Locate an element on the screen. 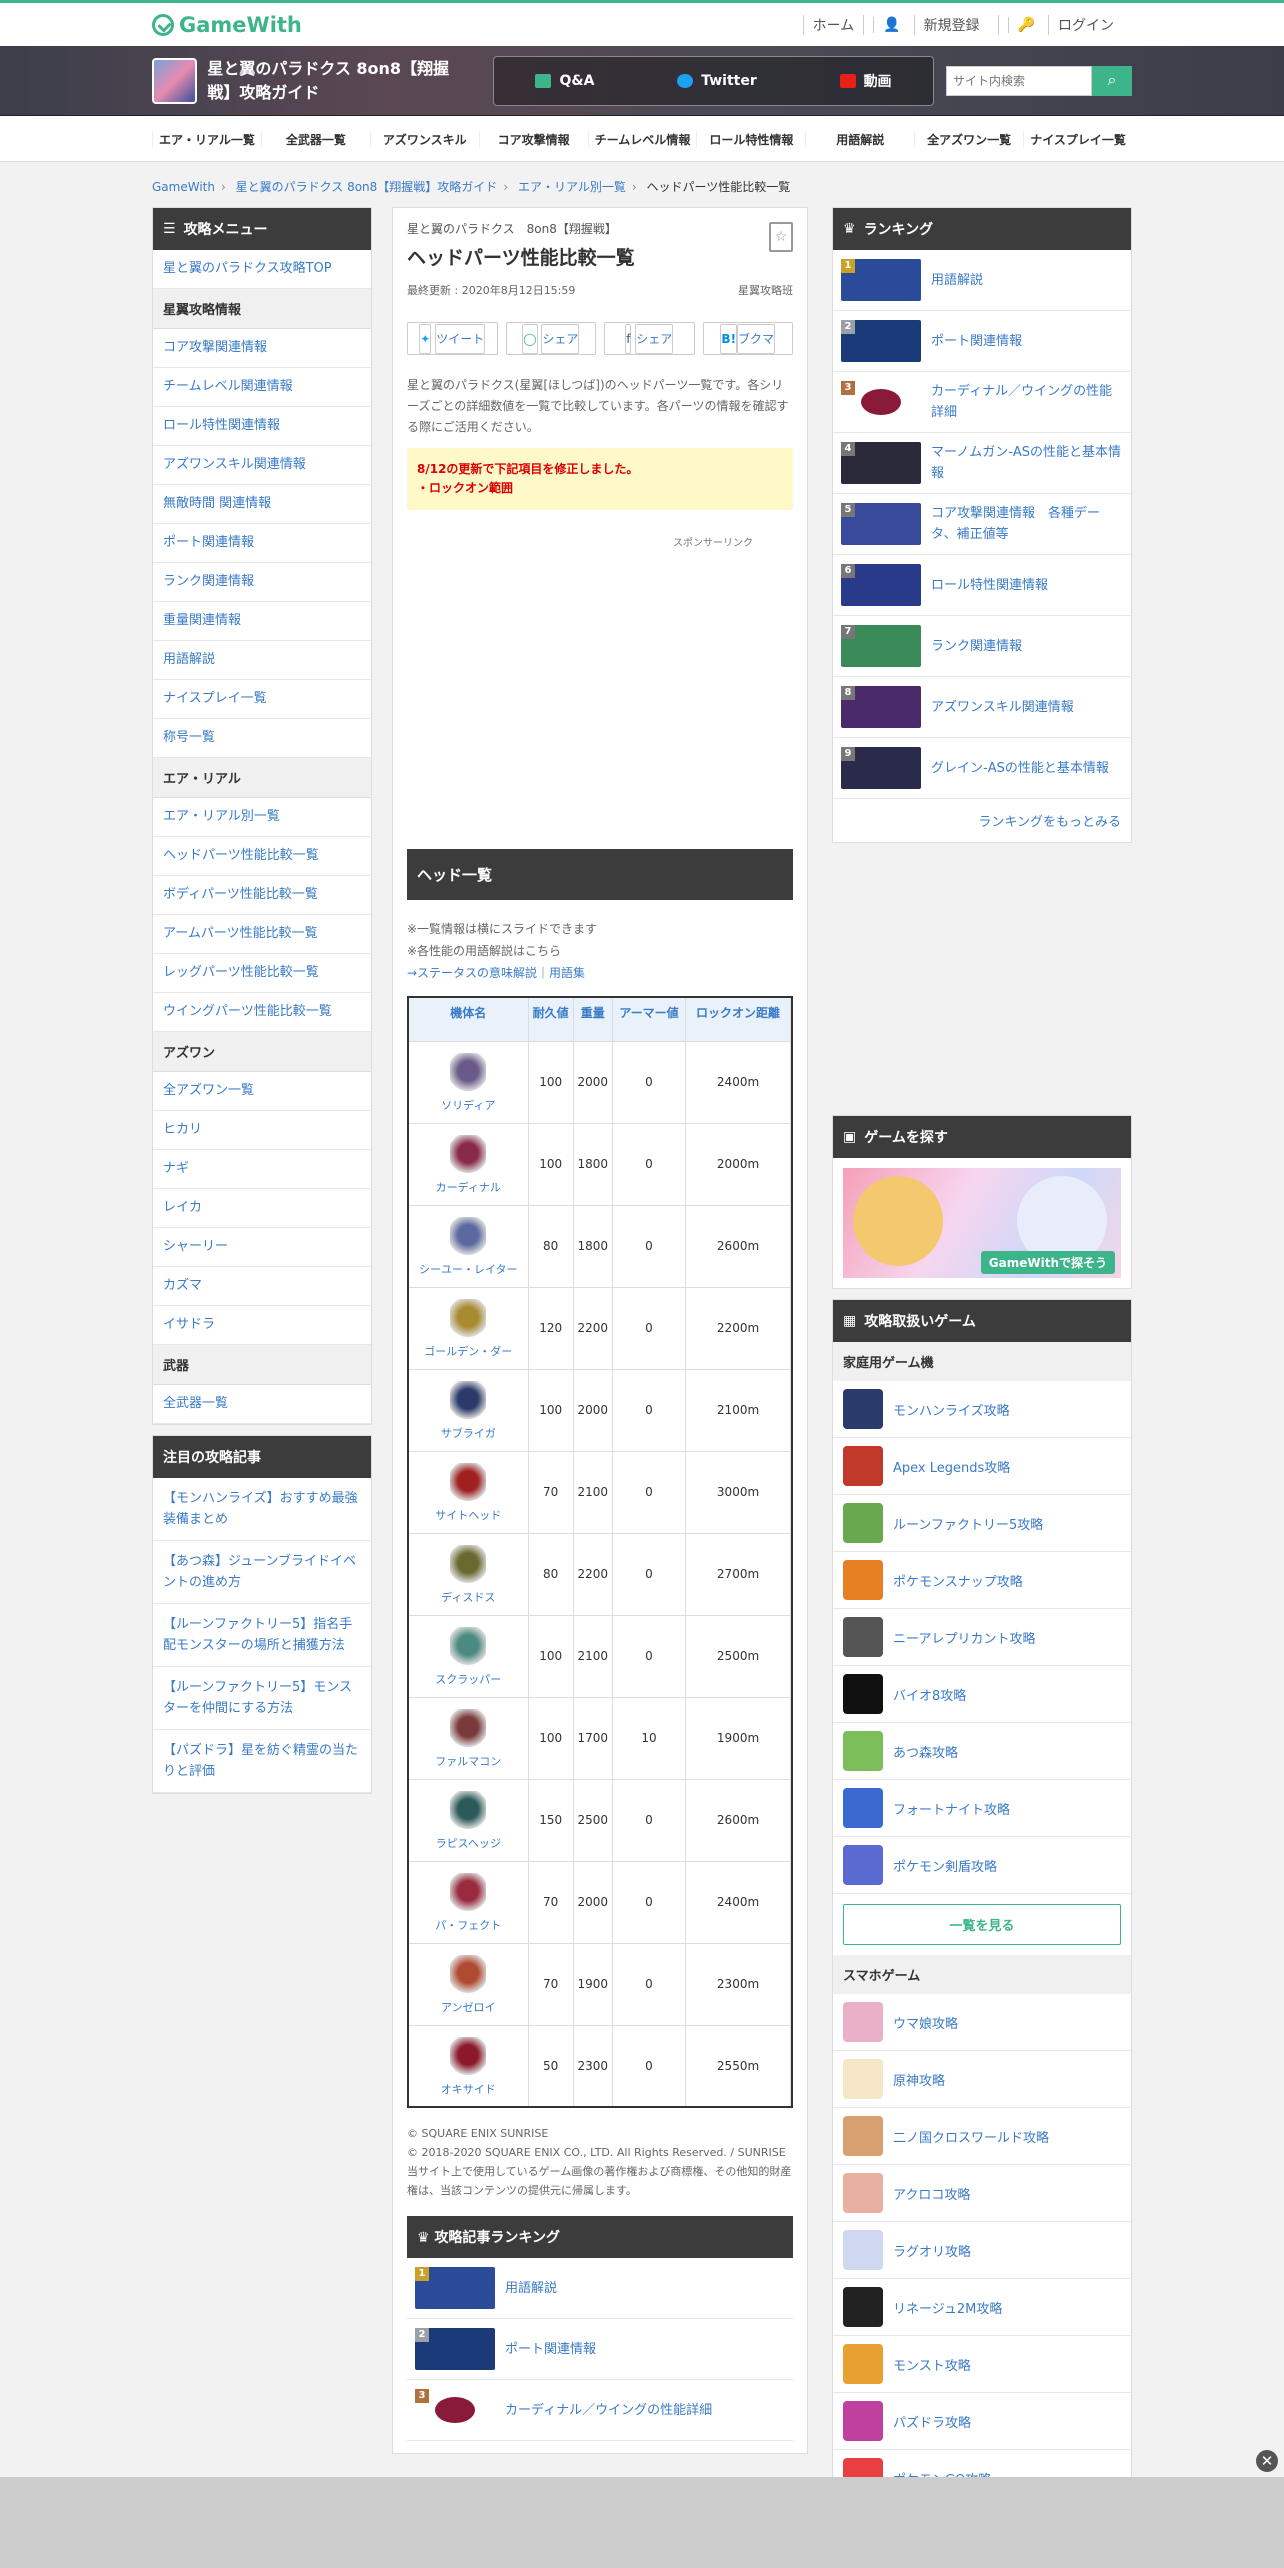 Image resolution: width=1284 pixels, height=2568 pixels. menu-item: チームレベル関連情報 is located at coordinates (262, 387).